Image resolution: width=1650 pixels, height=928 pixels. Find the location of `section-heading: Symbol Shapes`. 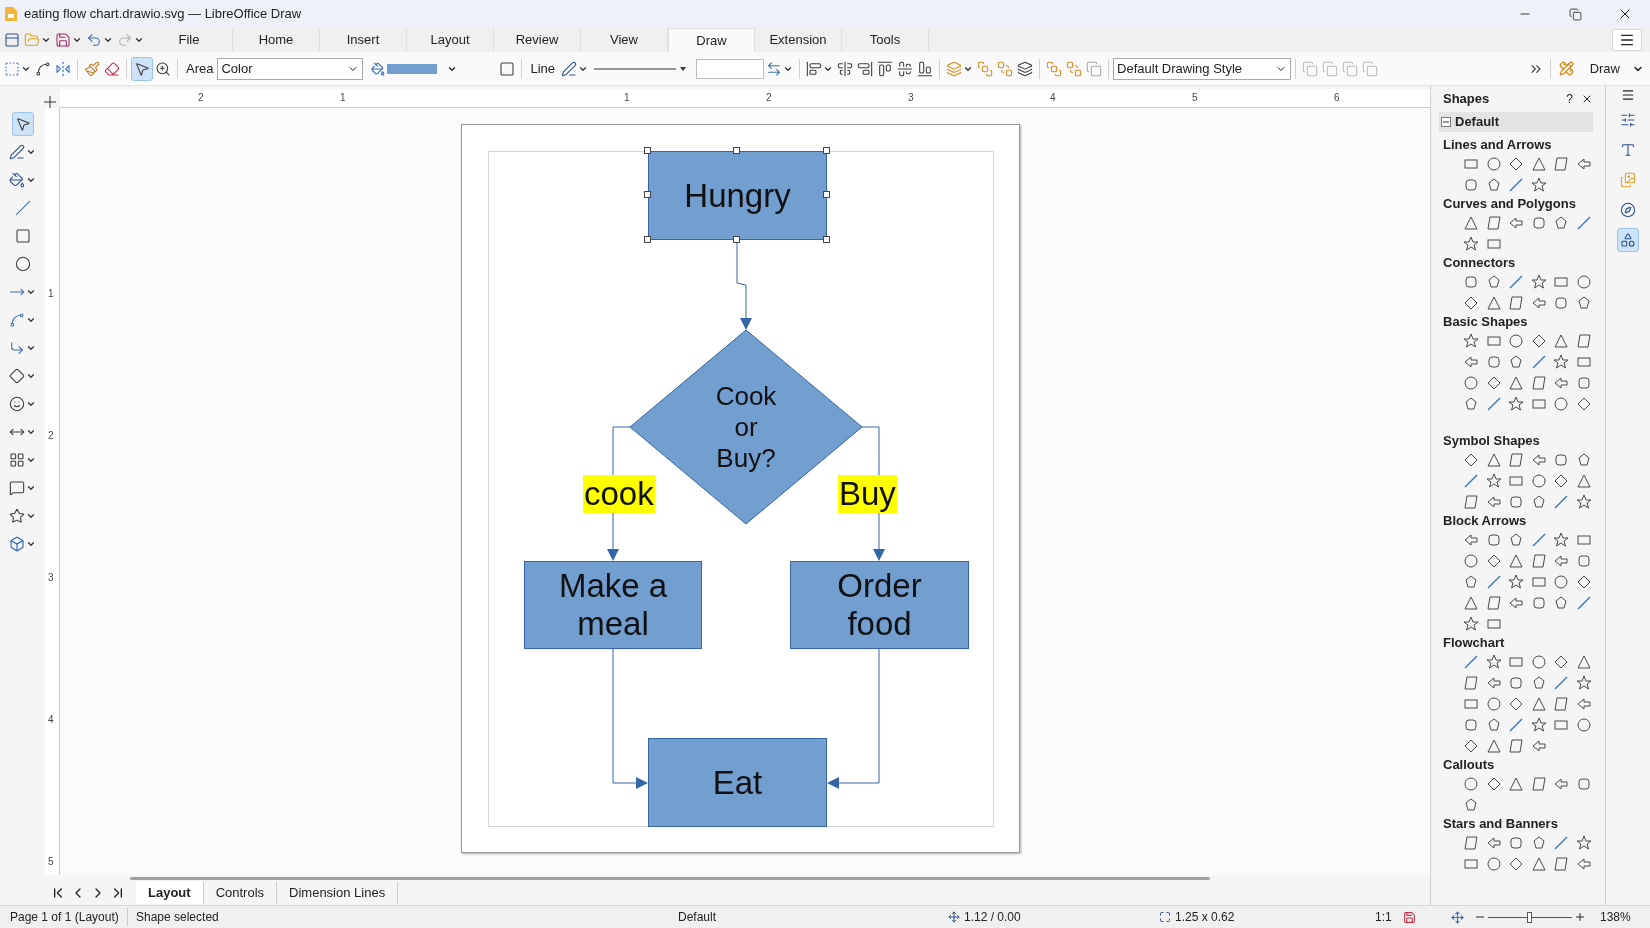

section-heading: Symbol Shapes is located at coordinates (1492, 441).